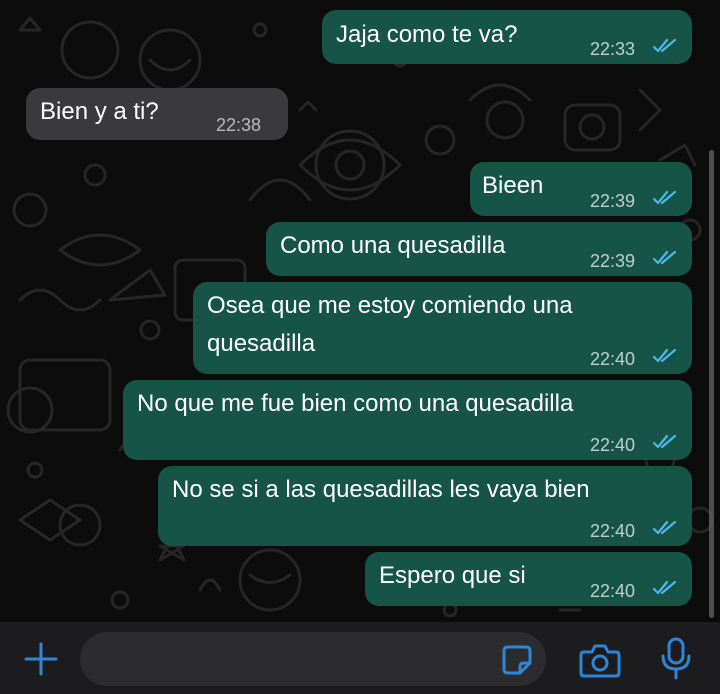 This screenshot has width=720, height=694. What do you see at coordinates (99, 111) in the screenshot?
I see `message-text: Bien y a ti?` at bounding box center [99, 111].